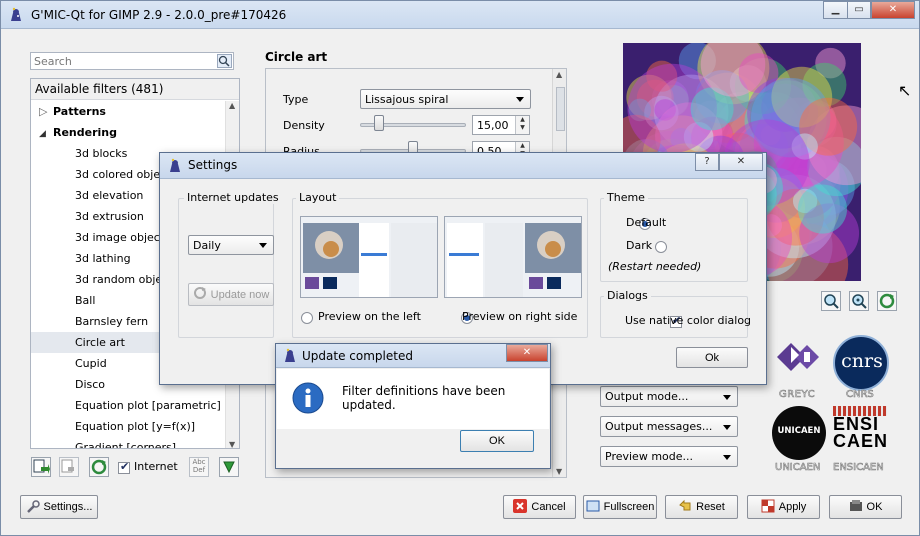  Describe the element at coordinates (548, 507) in the screenshot. I see `cancel-label: Cancel` at that location.